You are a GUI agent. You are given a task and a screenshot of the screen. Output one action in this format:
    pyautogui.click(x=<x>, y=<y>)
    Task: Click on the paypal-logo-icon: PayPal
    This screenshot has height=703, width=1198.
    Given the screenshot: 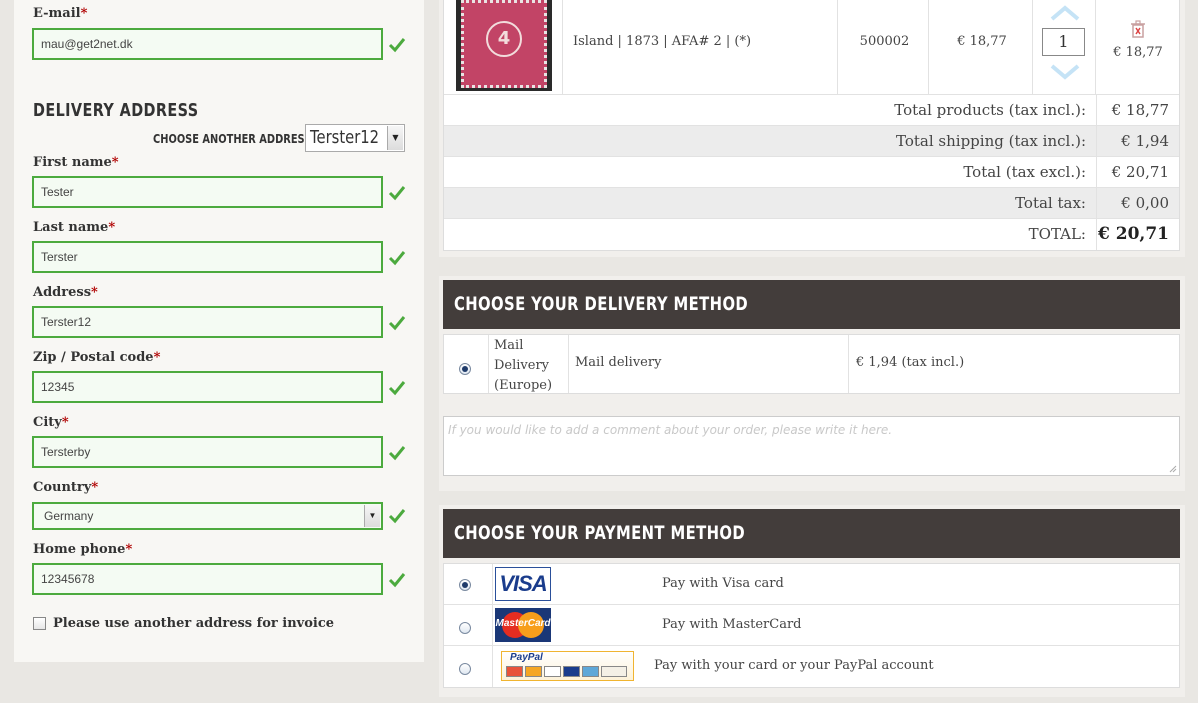 What is the action you would take?
    pyautogui.click(x=567, y=666)
    